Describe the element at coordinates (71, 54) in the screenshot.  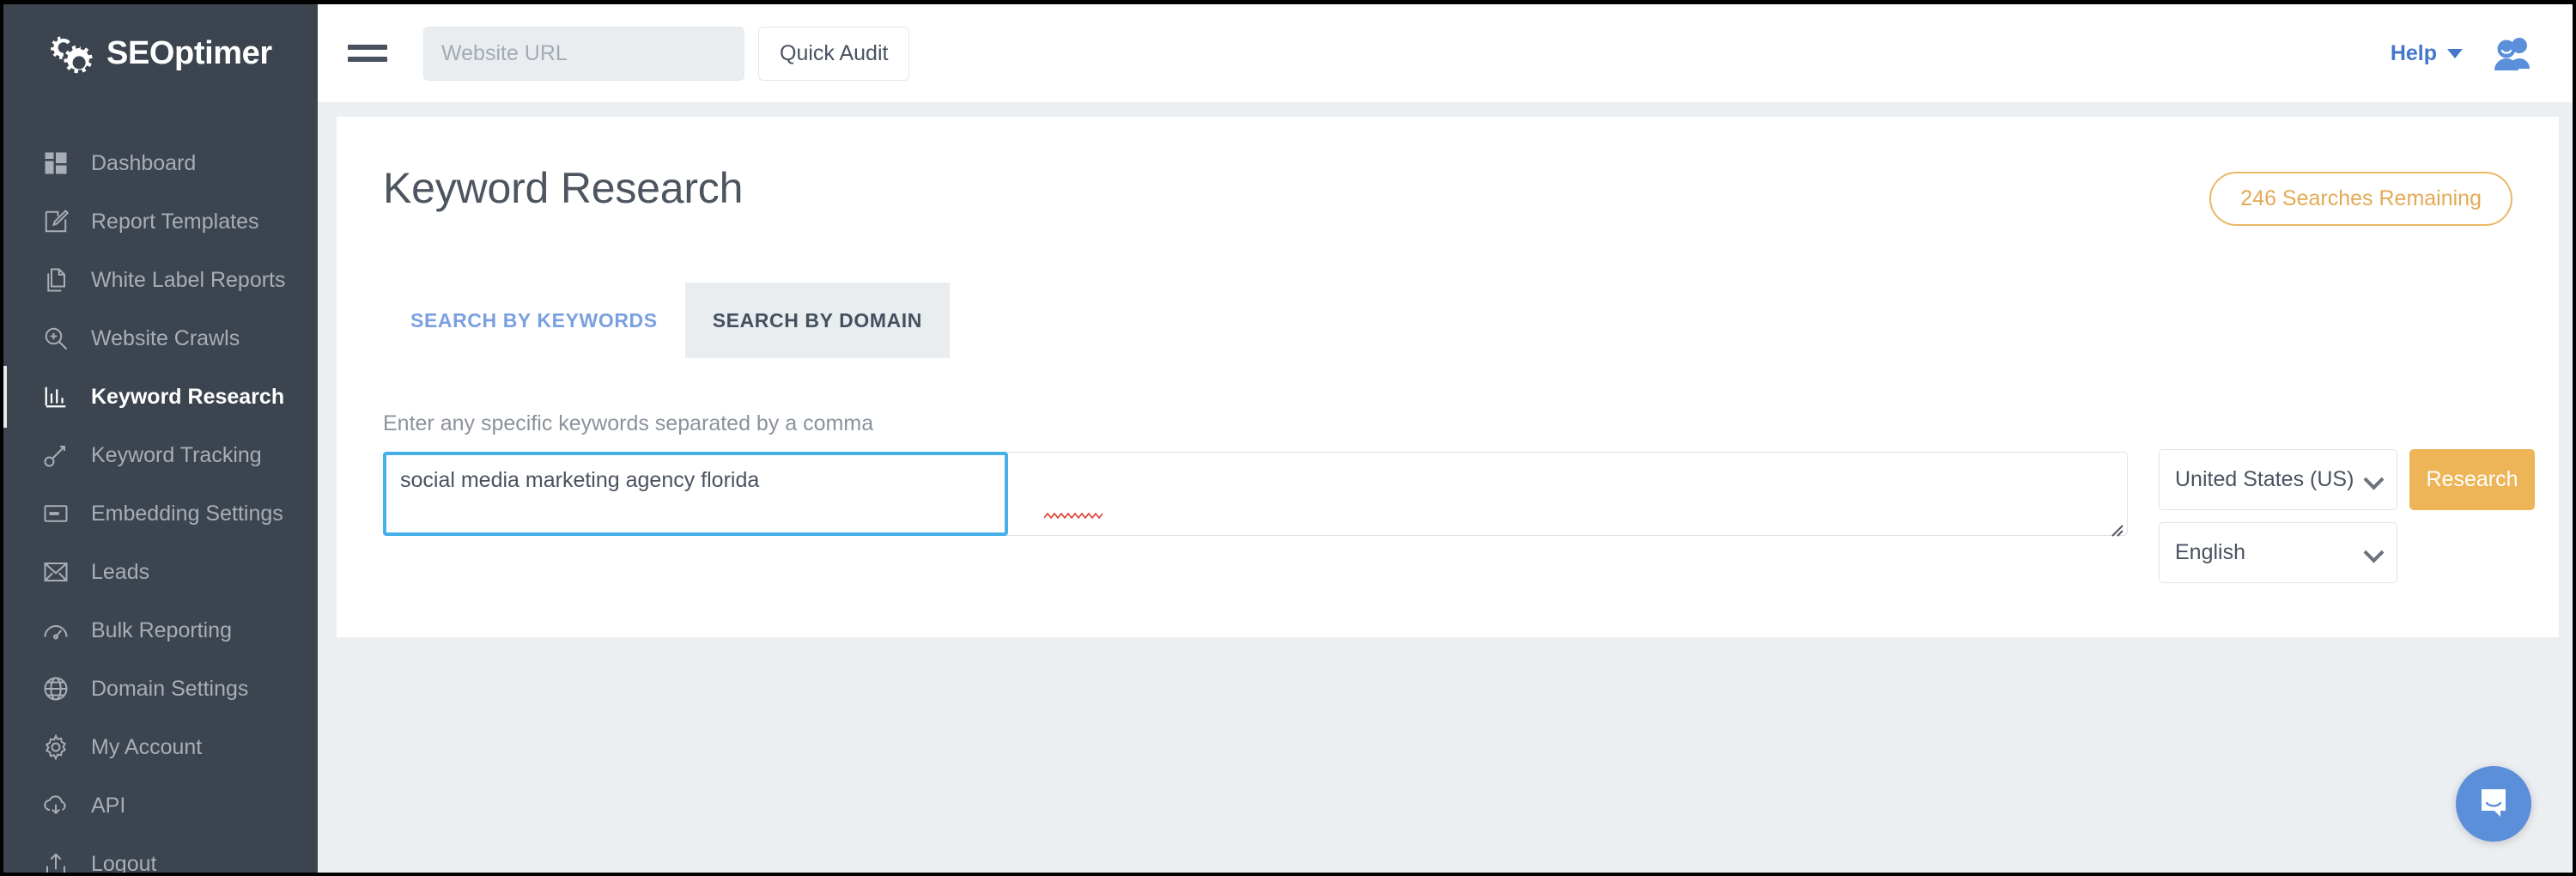
I see `gears-logo-icon` at that location.